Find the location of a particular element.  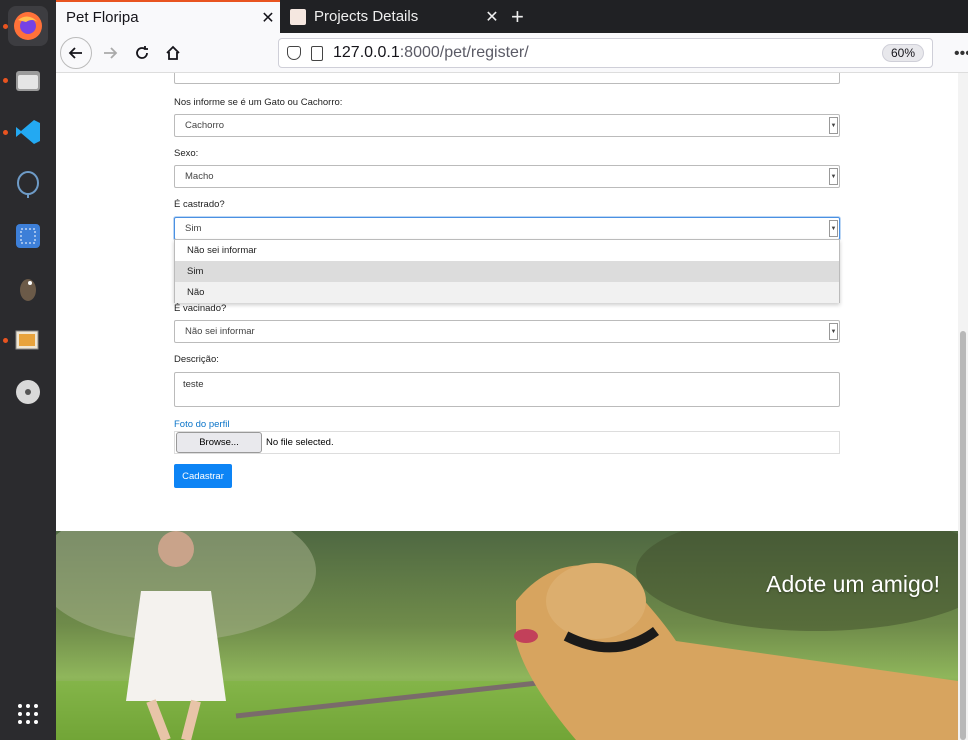

castrated-dropdown: Não sei informar Sim Não is located at coordinates (507, 271).